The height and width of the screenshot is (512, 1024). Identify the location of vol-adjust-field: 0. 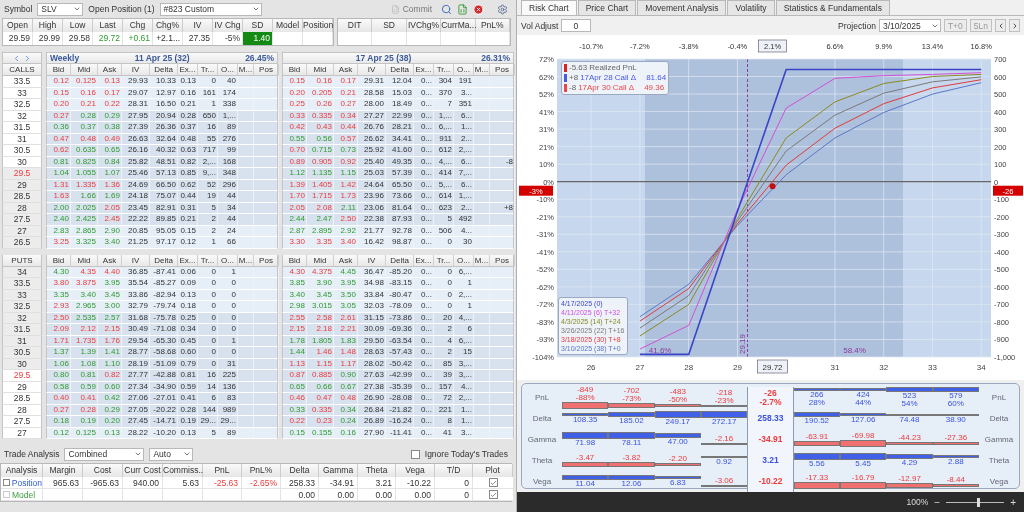
(576, 25).